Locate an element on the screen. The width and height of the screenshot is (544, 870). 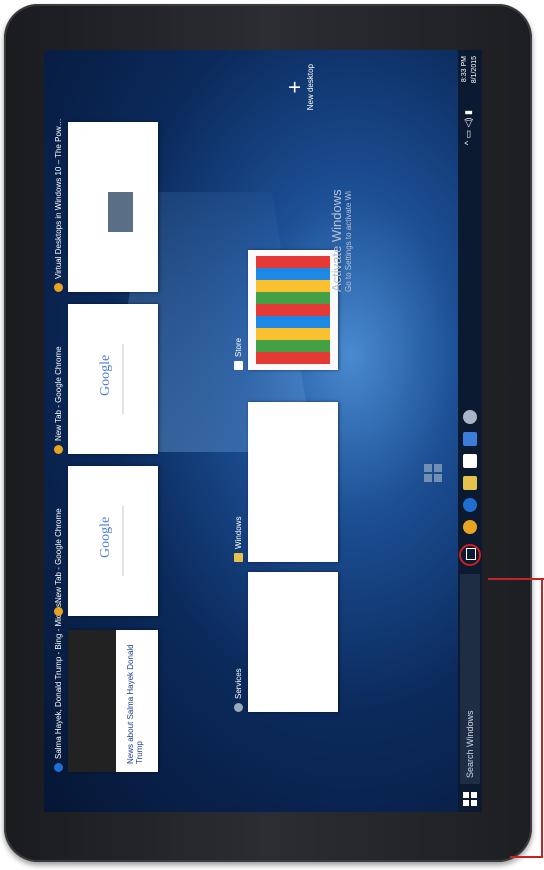
gear-icon is located at coordinates (238, 707).